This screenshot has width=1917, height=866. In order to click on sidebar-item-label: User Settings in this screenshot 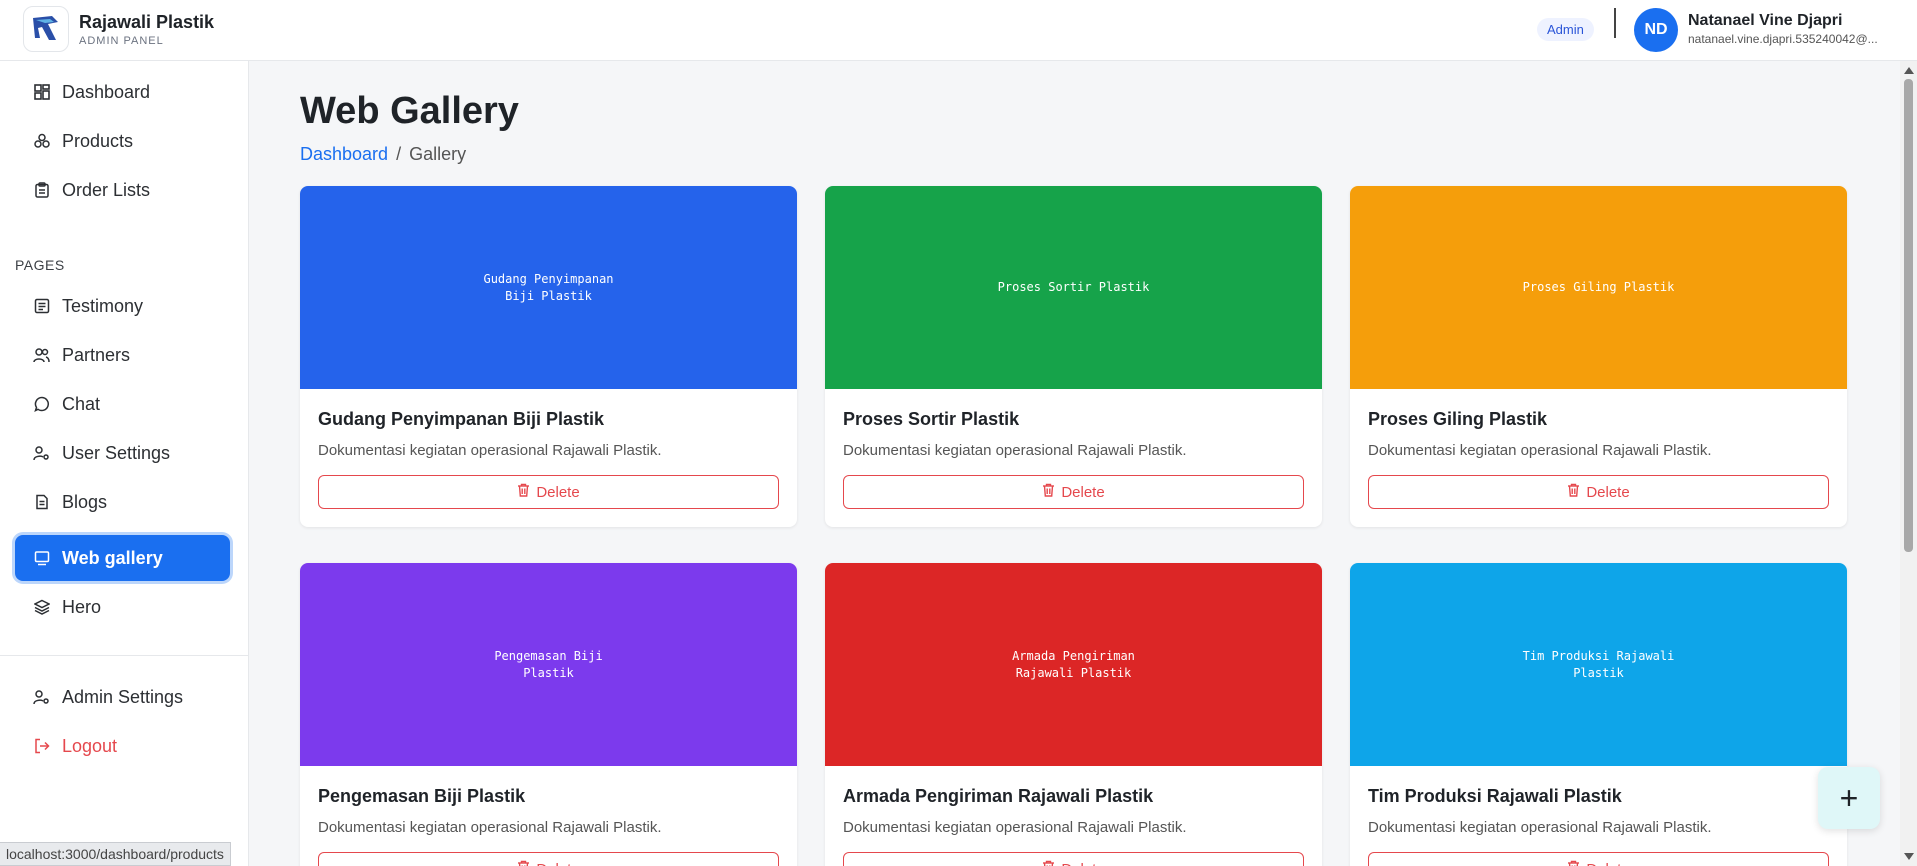, I will do `click(116, 452)`.